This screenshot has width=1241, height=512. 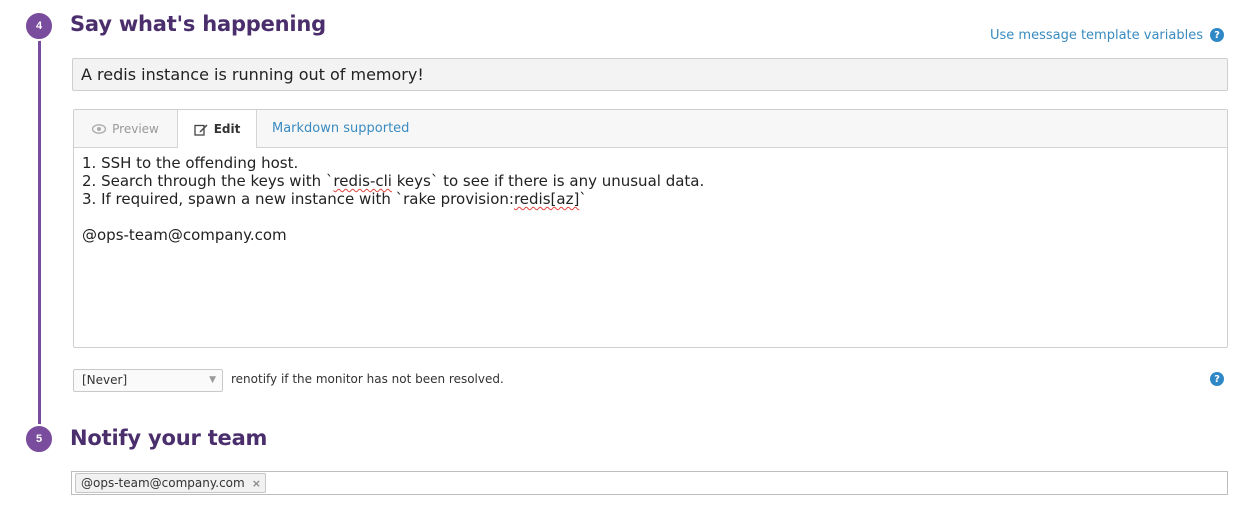 I want to click on tab-preview: Preview, so click(x=126, y=128).